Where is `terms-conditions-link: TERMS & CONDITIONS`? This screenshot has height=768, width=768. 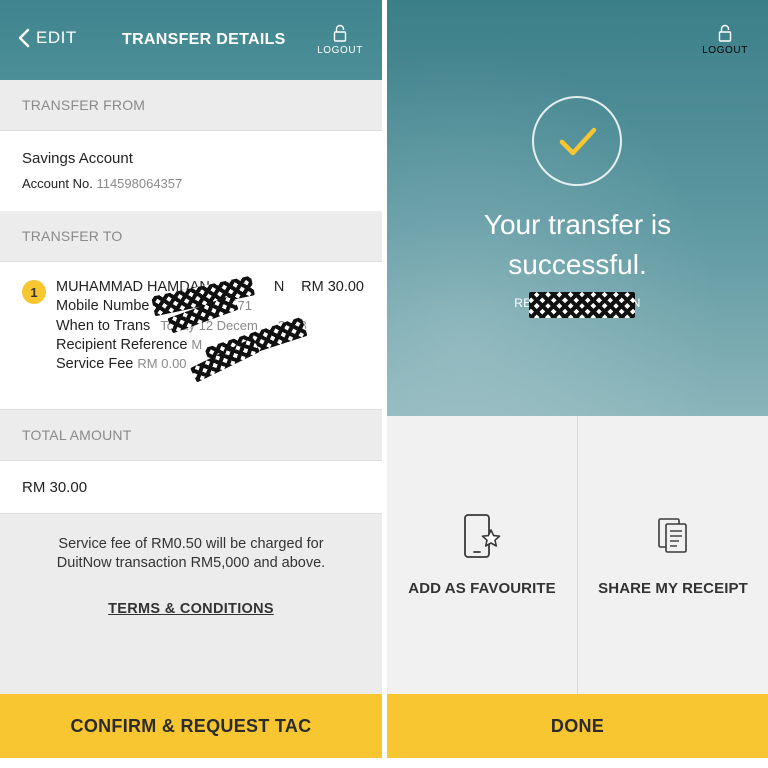
terms-conditions-link: TERMS & CONDITIONS is located at coordinates (191, 609).